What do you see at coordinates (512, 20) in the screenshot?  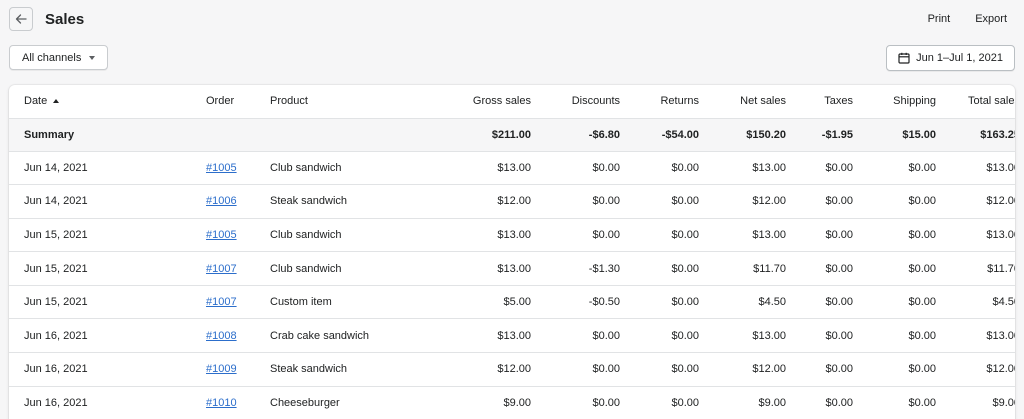 I see `page-header: Sales Print Export` at bounding box center [512, 20].